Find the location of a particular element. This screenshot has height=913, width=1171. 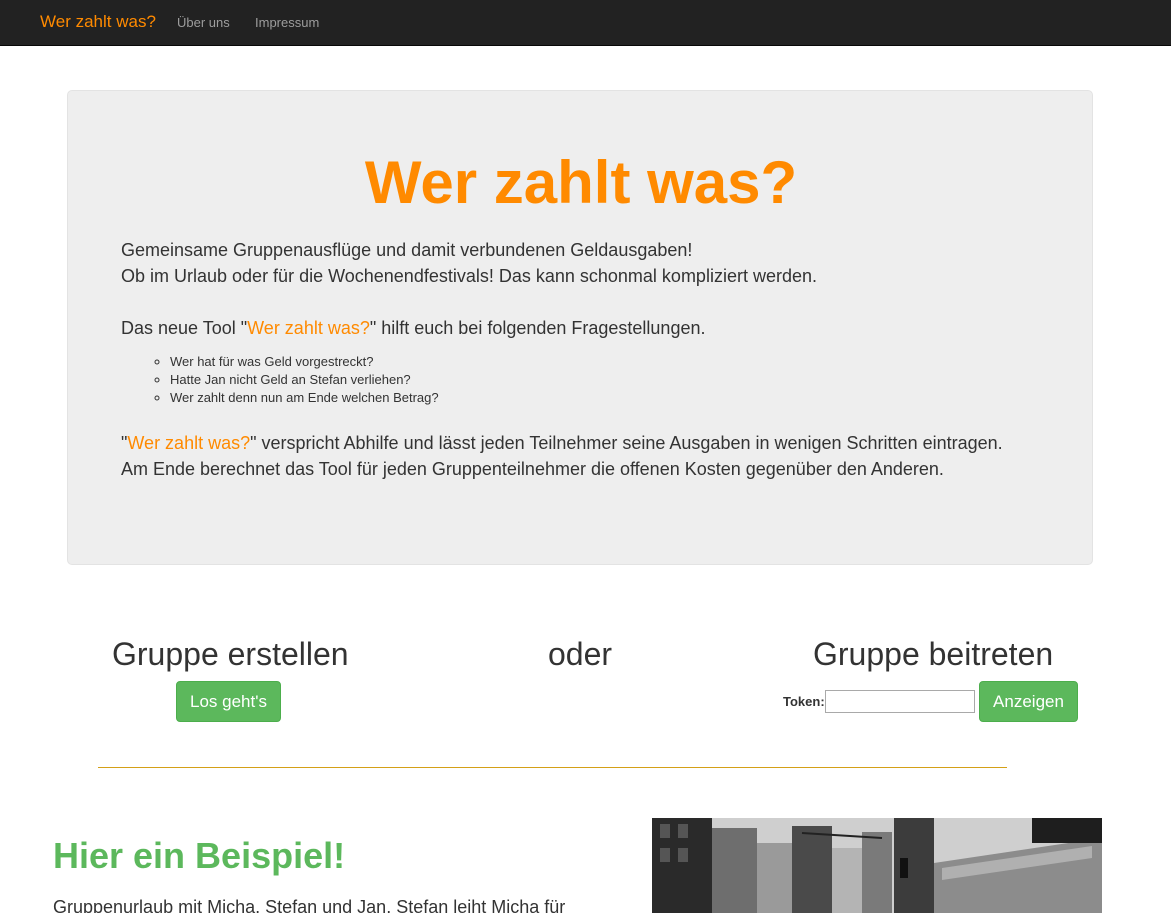

hero-title: Wer zahlt was? is located at coordinates (581, 182).